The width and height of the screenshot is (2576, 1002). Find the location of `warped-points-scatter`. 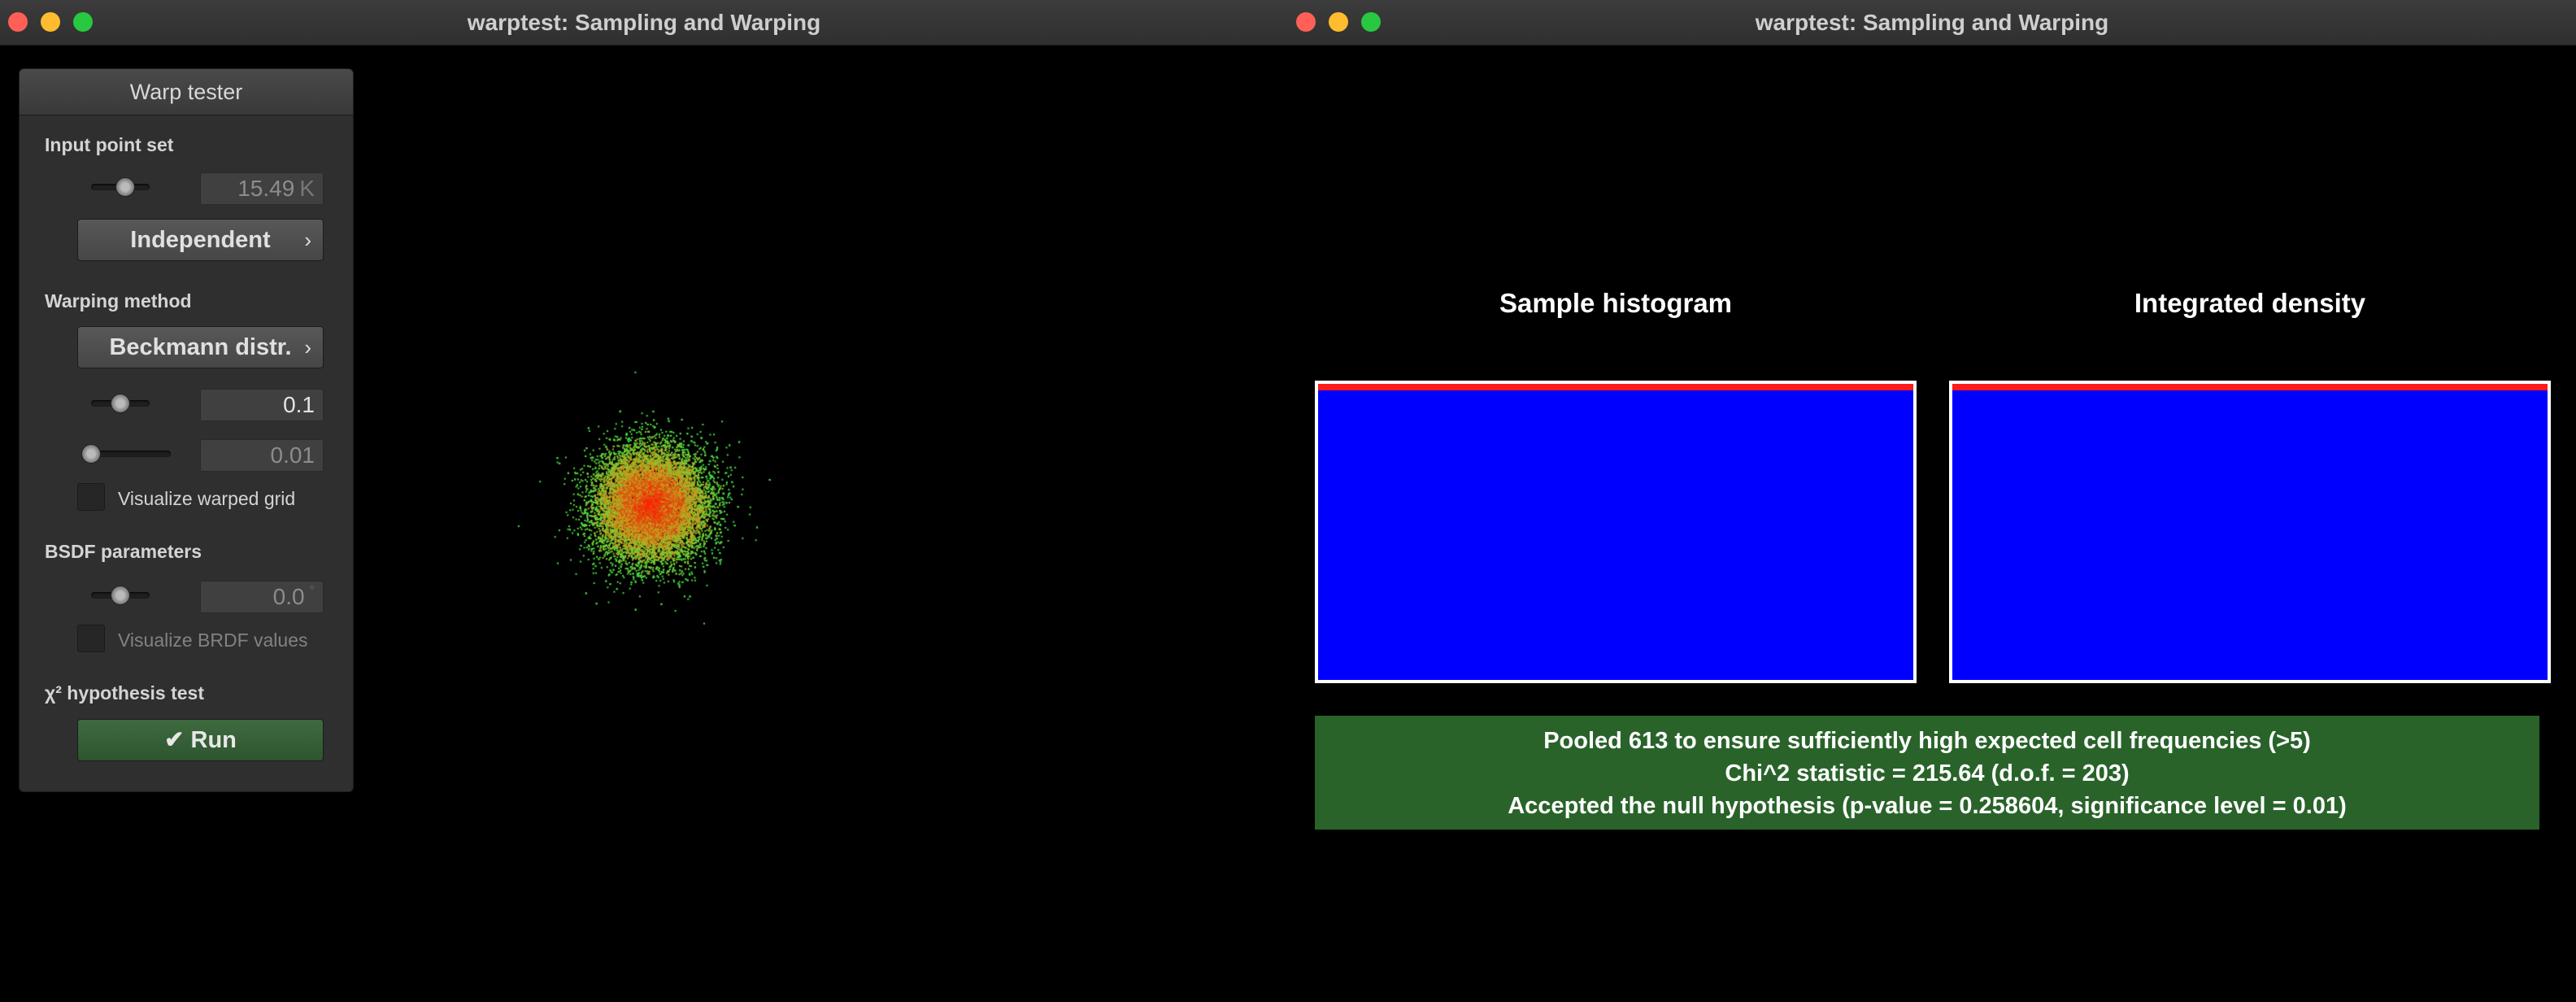

warped-points-scatter is located at coordinates (650, 505).